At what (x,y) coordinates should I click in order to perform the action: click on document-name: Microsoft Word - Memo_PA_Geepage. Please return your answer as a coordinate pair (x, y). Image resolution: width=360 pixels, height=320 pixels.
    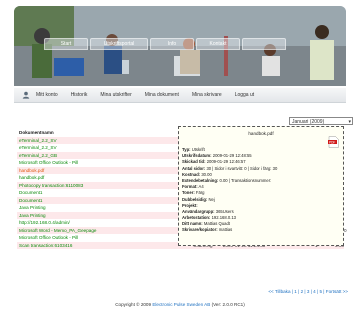
    Looking at the image, I should click on (57, 231).